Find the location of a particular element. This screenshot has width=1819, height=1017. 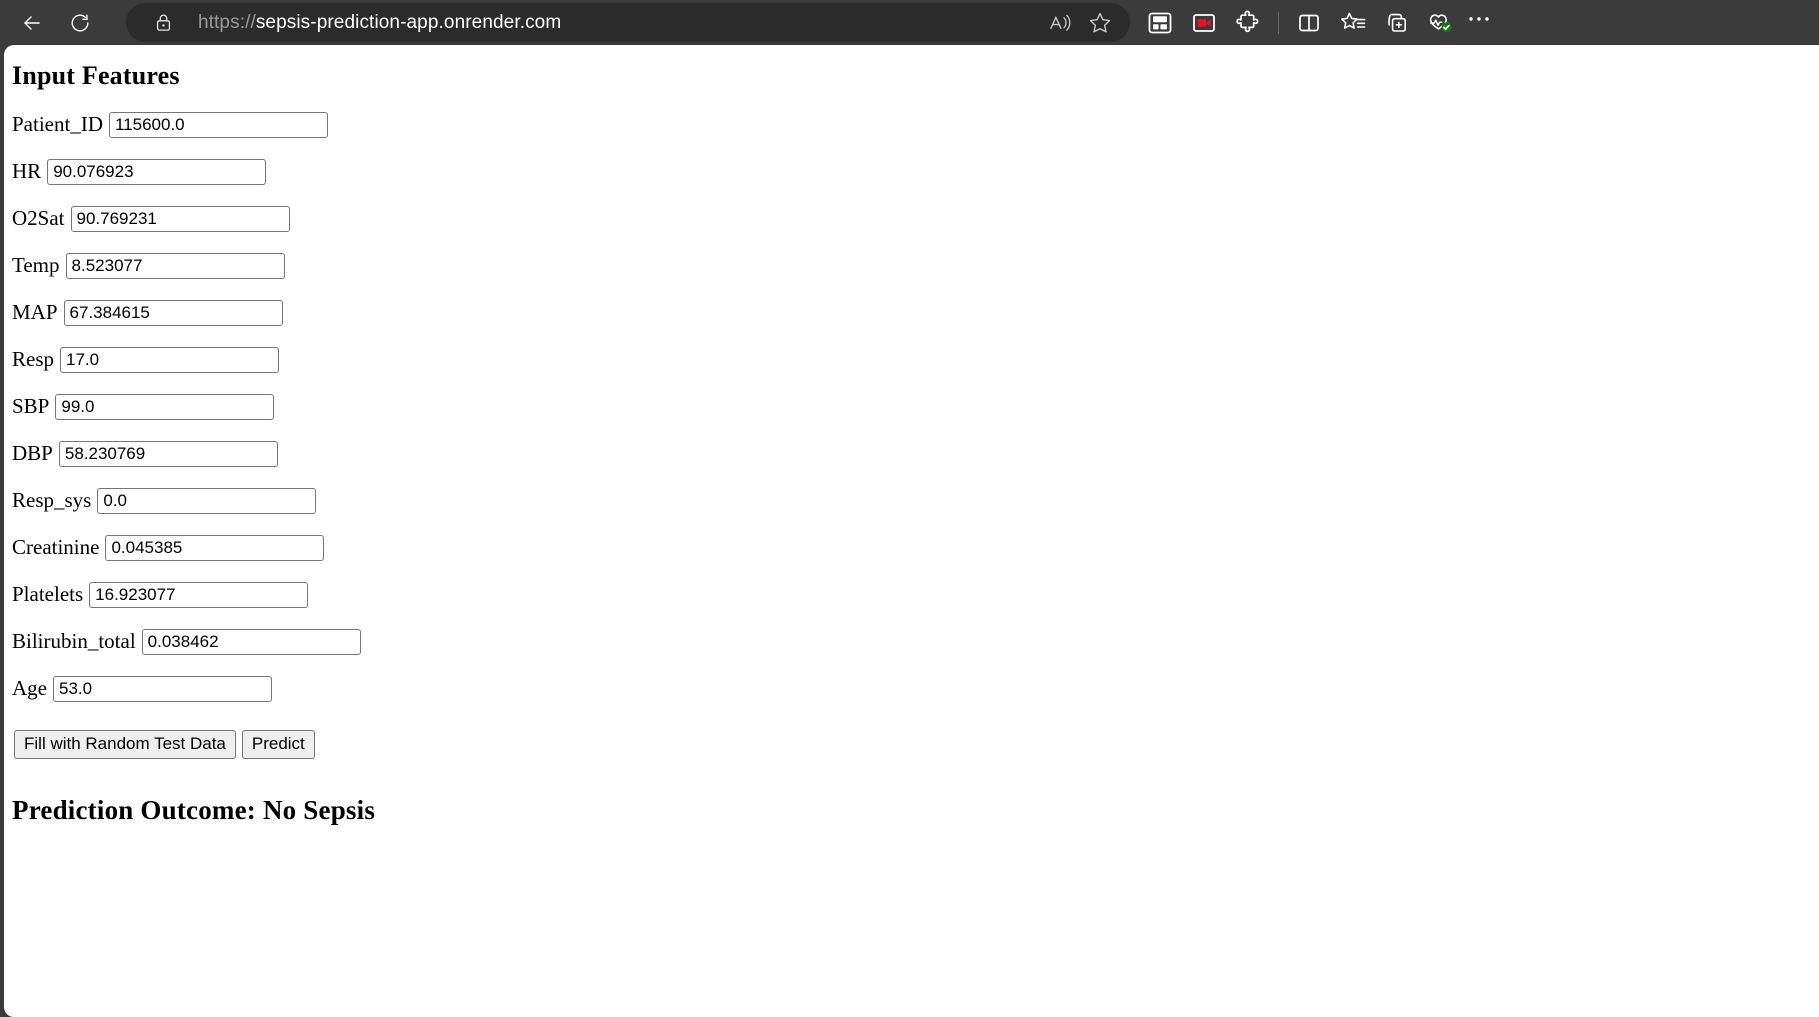

read-aloud-button is located at coordinates (1060, 23).